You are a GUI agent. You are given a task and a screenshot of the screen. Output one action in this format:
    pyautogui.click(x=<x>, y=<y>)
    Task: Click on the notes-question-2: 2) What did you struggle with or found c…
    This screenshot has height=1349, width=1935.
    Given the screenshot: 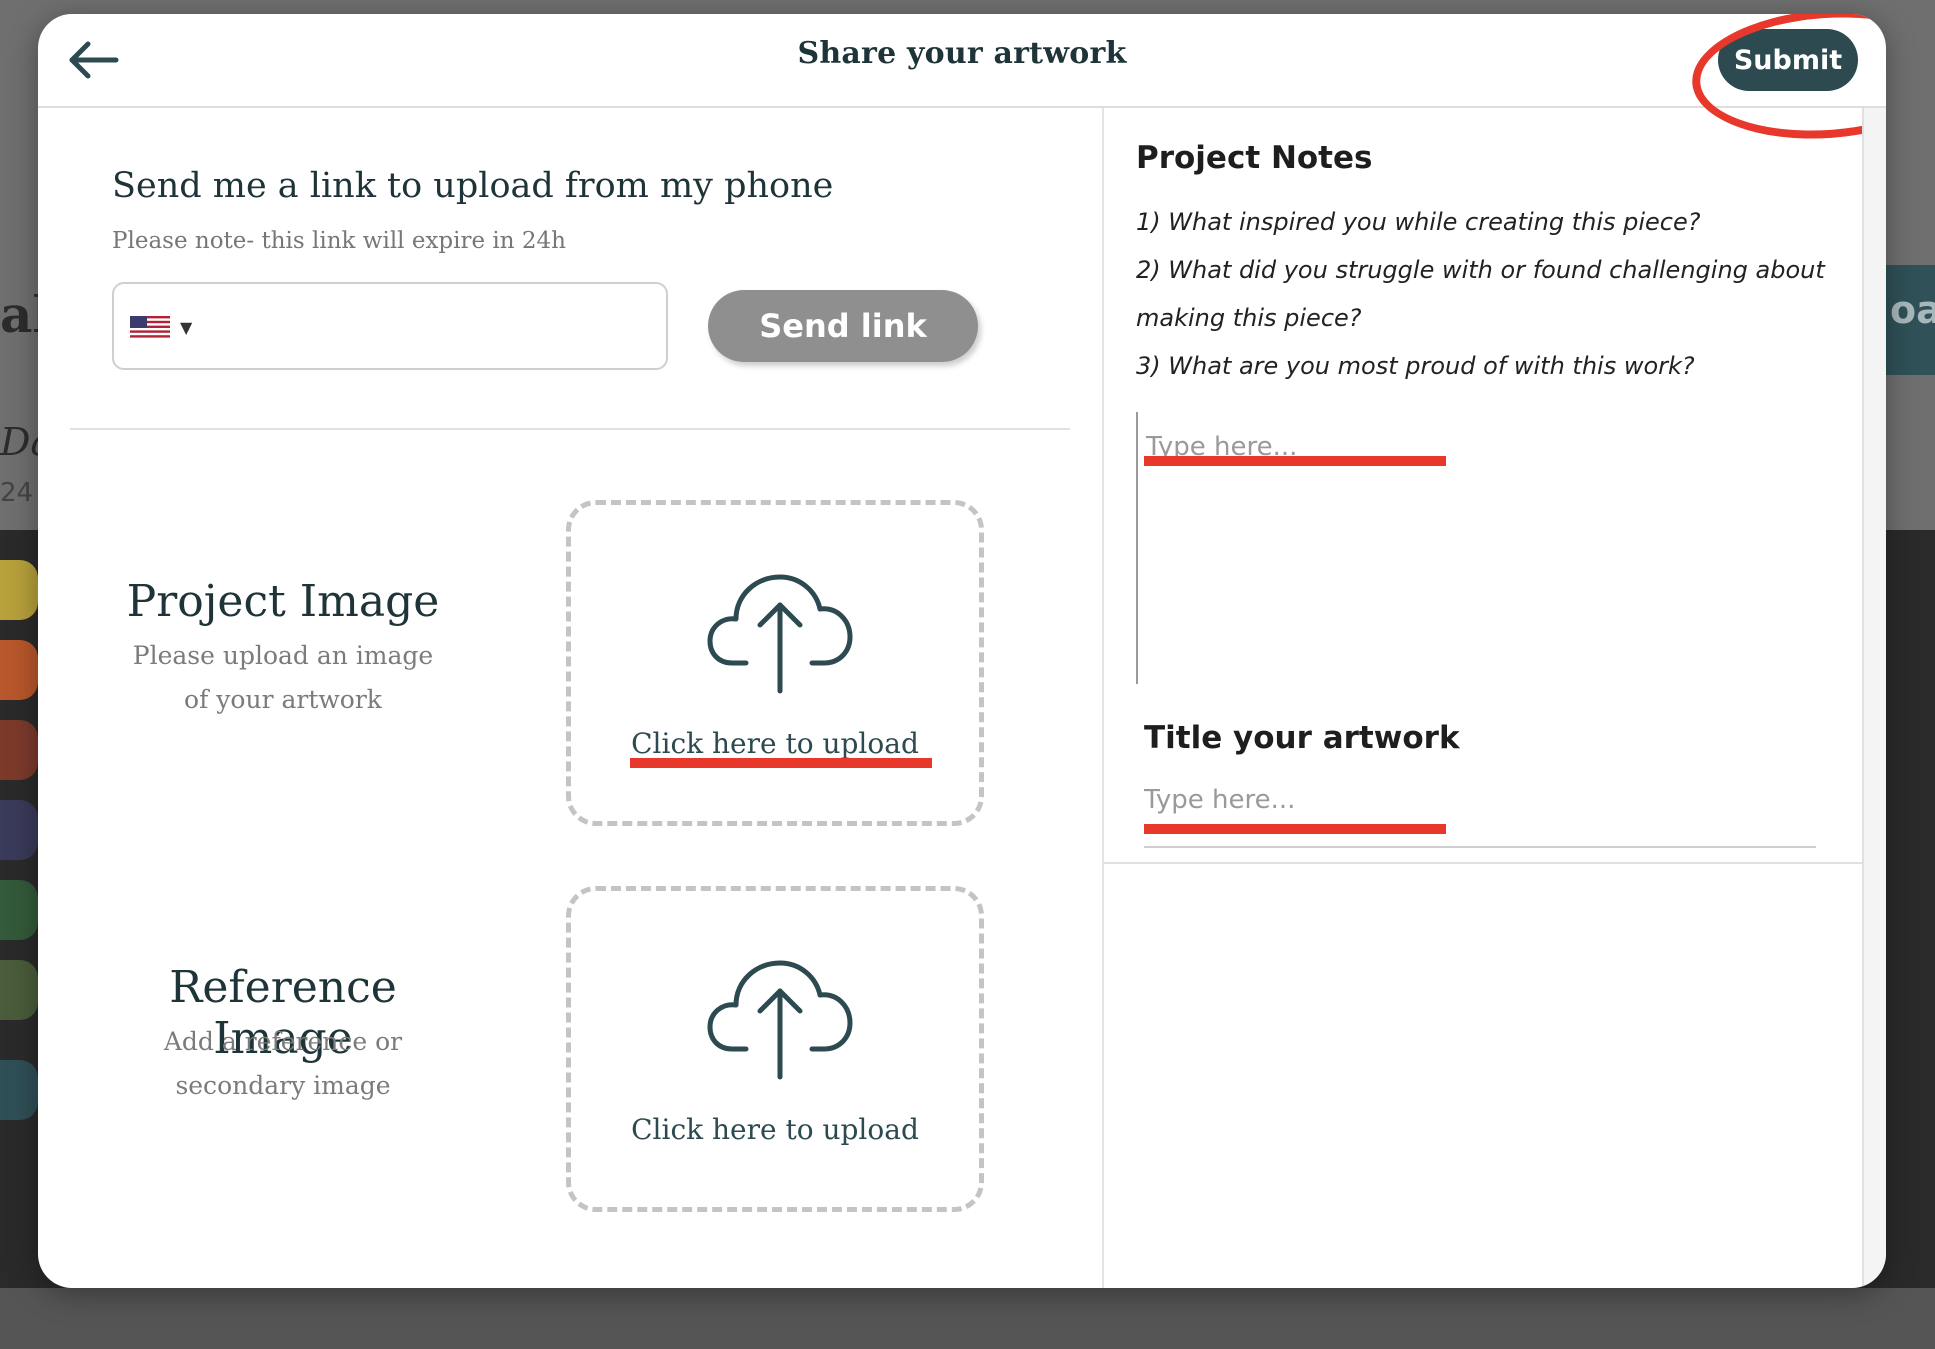 What is the action you would take?
    pyautogui.click(x=1480, y=294)
    